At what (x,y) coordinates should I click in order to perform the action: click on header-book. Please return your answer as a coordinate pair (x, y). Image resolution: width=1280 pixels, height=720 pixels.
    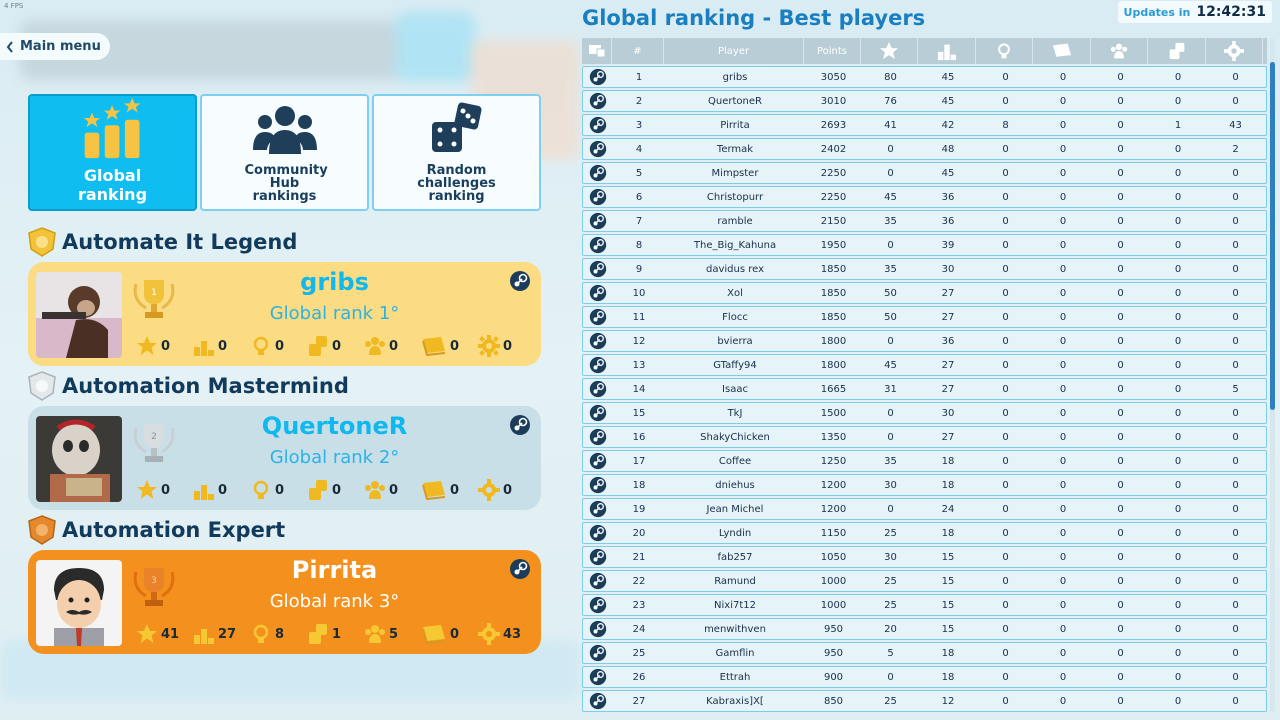
    Looking at the image, I should click on (1062, 51).